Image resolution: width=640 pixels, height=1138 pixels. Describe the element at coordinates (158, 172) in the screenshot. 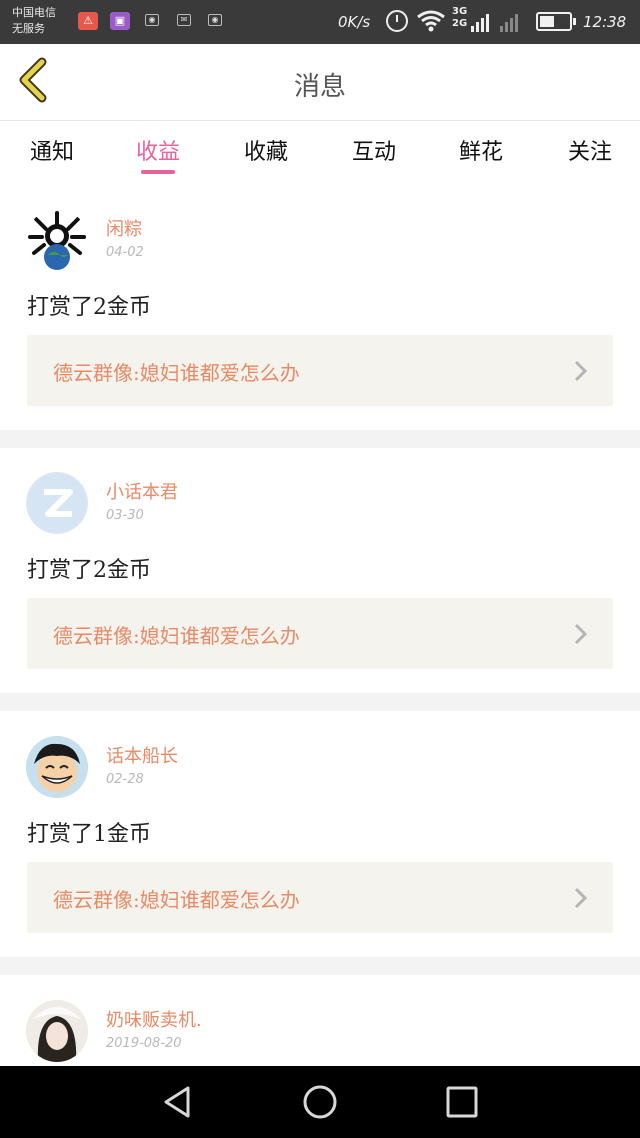

I see `active-tab-indicator` at that location.